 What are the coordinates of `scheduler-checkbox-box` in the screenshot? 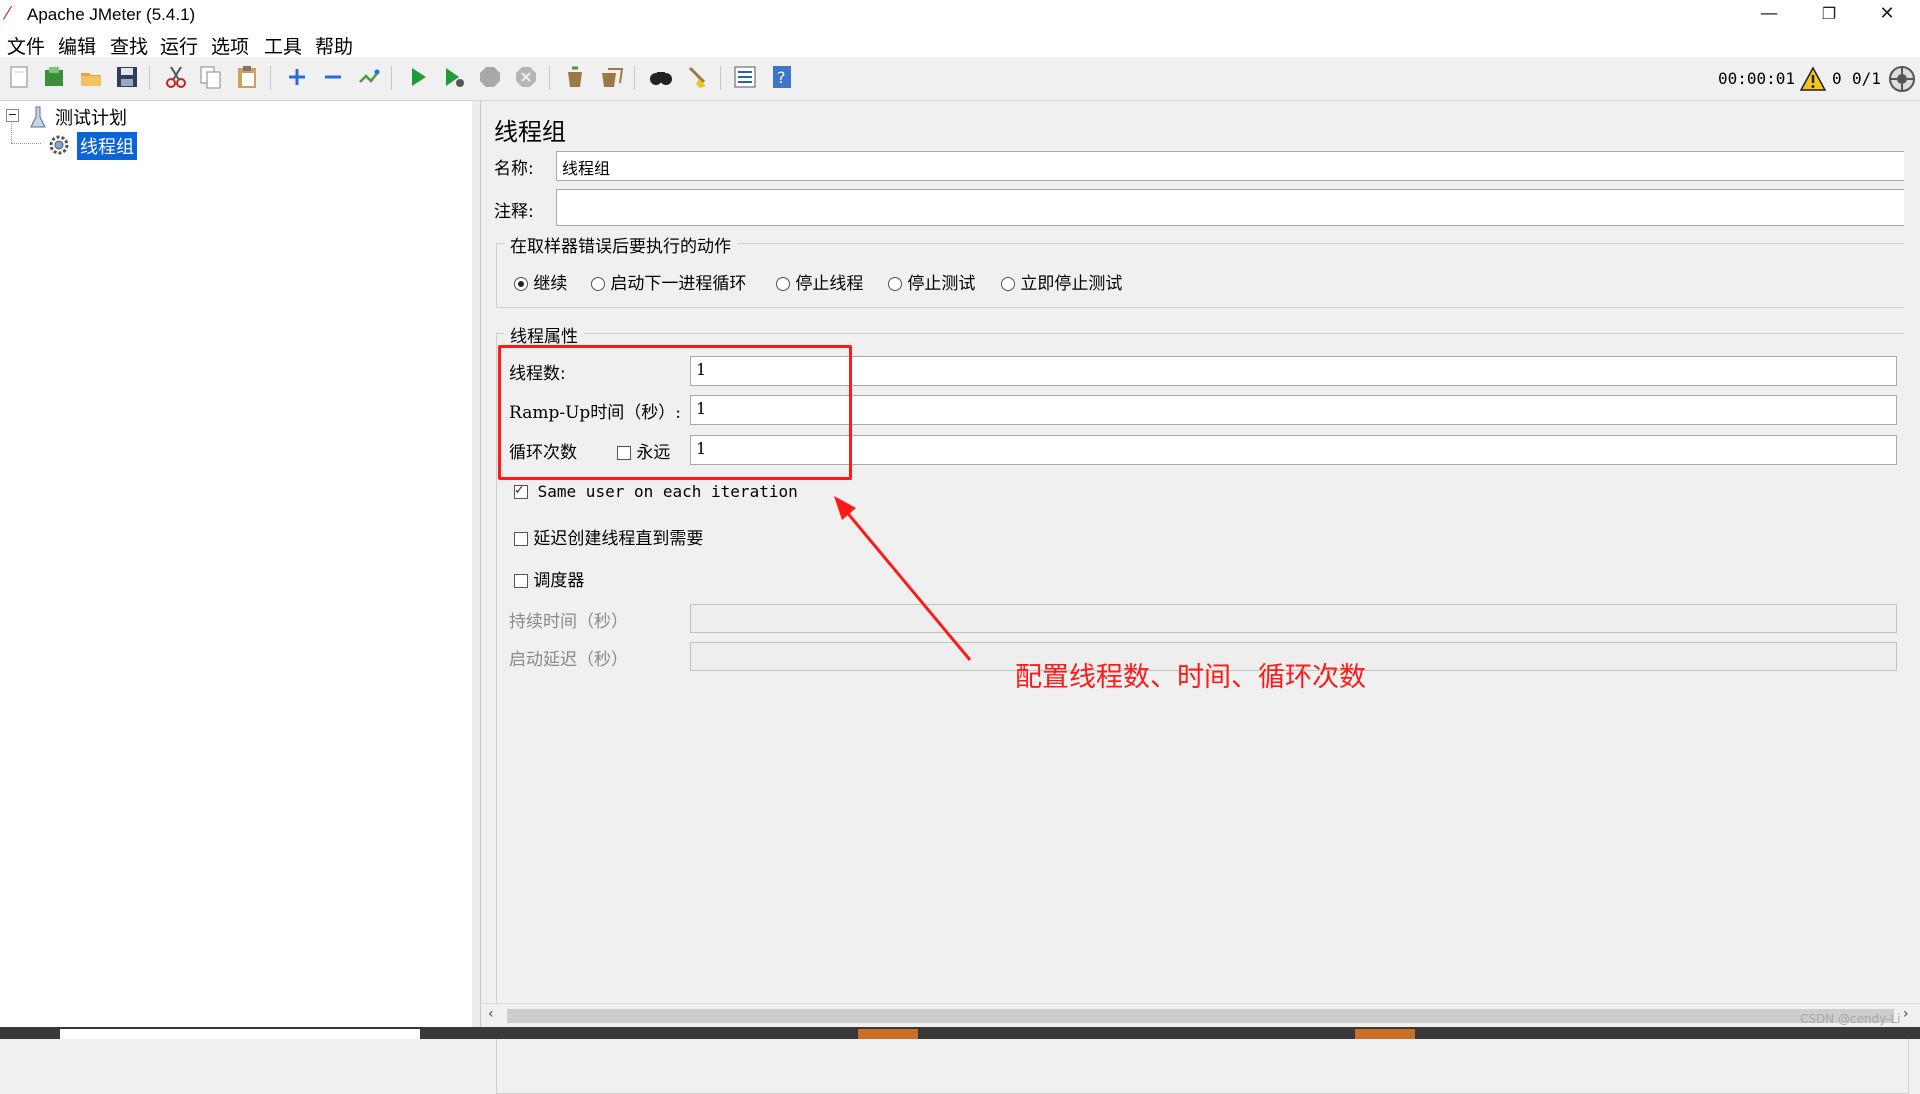 It's located at (521, 581).